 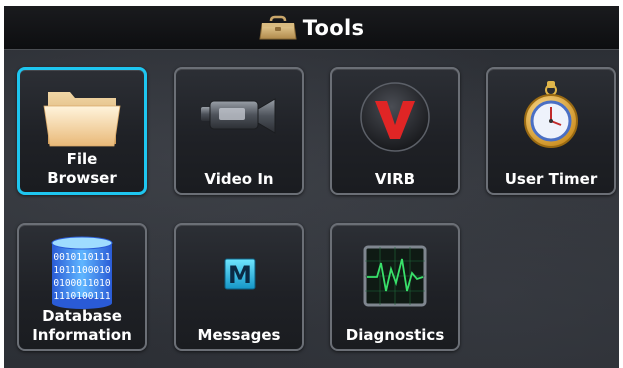 I want to click on database-information-label: Database Information, so click(x=82, y=325).